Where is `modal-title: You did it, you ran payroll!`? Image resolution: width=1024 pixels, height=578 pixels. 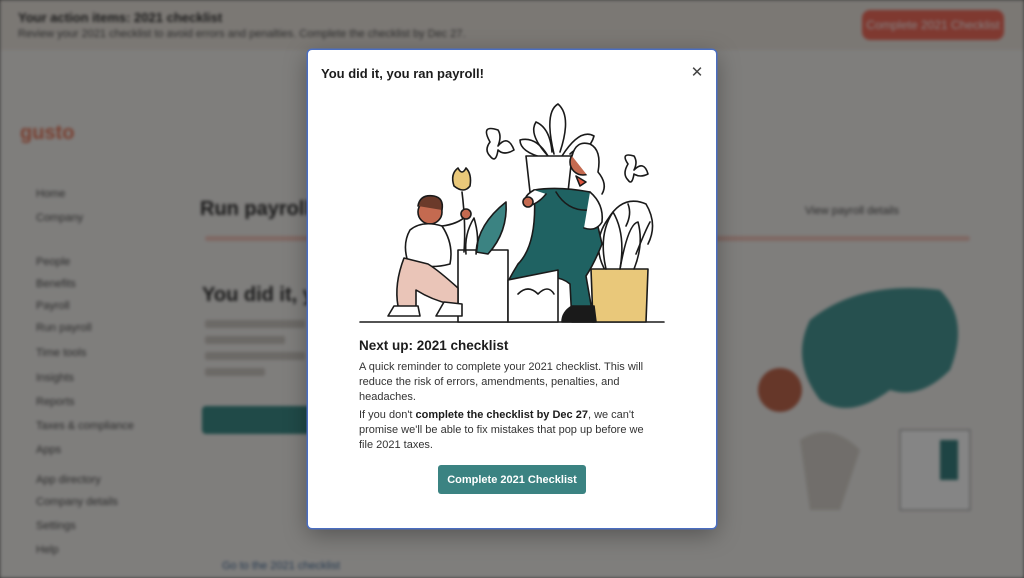 modal-title: You did it, you ran payroll! is located at coordinates (402, 73).